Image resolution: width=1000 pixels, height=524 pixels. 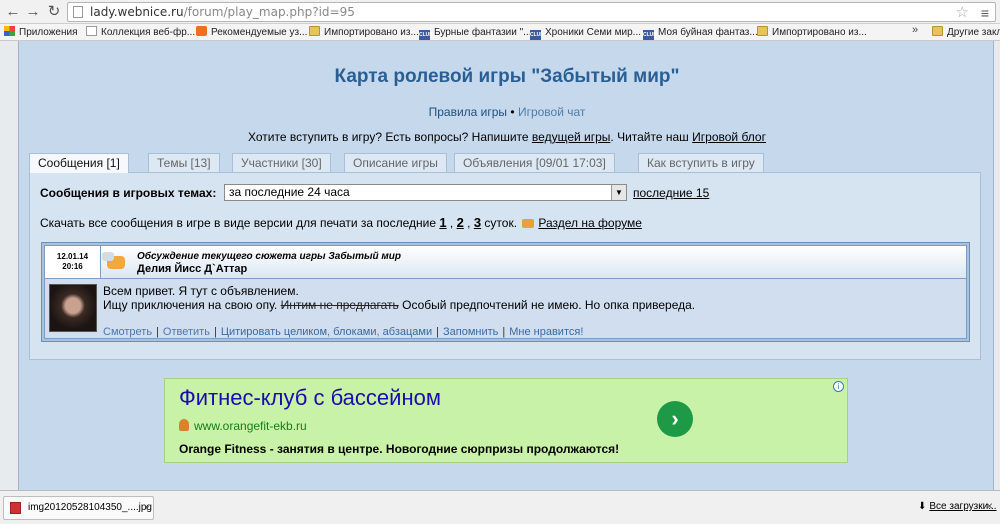 What do you see at coordinates (407, 332) in the screenshot?
I see `quote-paragraphs-link: абзацами` at bounding box center [407, 332].